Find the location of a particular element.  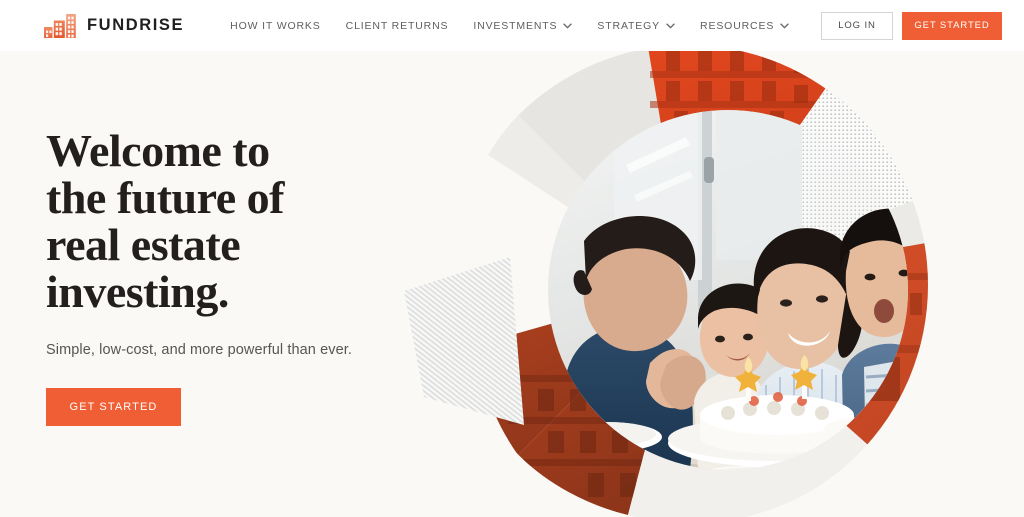

nav-label: INVESTMENTS is located at coordinates (515, 25).